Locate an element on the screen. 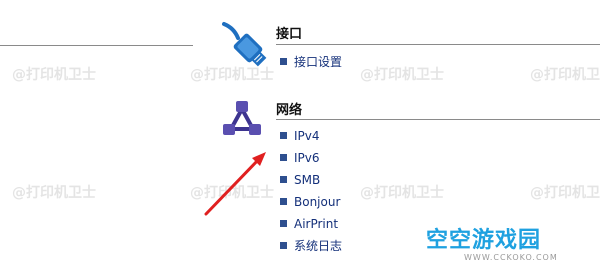 This screenshot has height=266, width=600. logo-text: 空空游戏园 is located at coordinates (484, 240).